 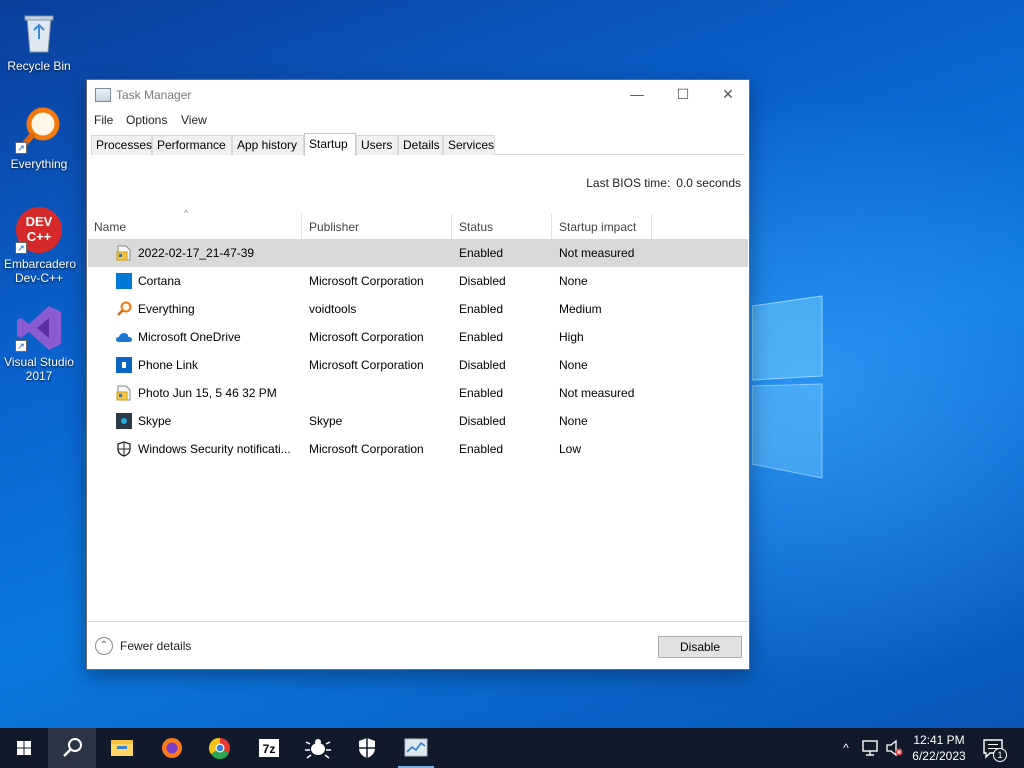 What do you see at coordinates (330, 144) in the screenshot?
I see `tab-startup: Startup` at bounding box center [330, 144].